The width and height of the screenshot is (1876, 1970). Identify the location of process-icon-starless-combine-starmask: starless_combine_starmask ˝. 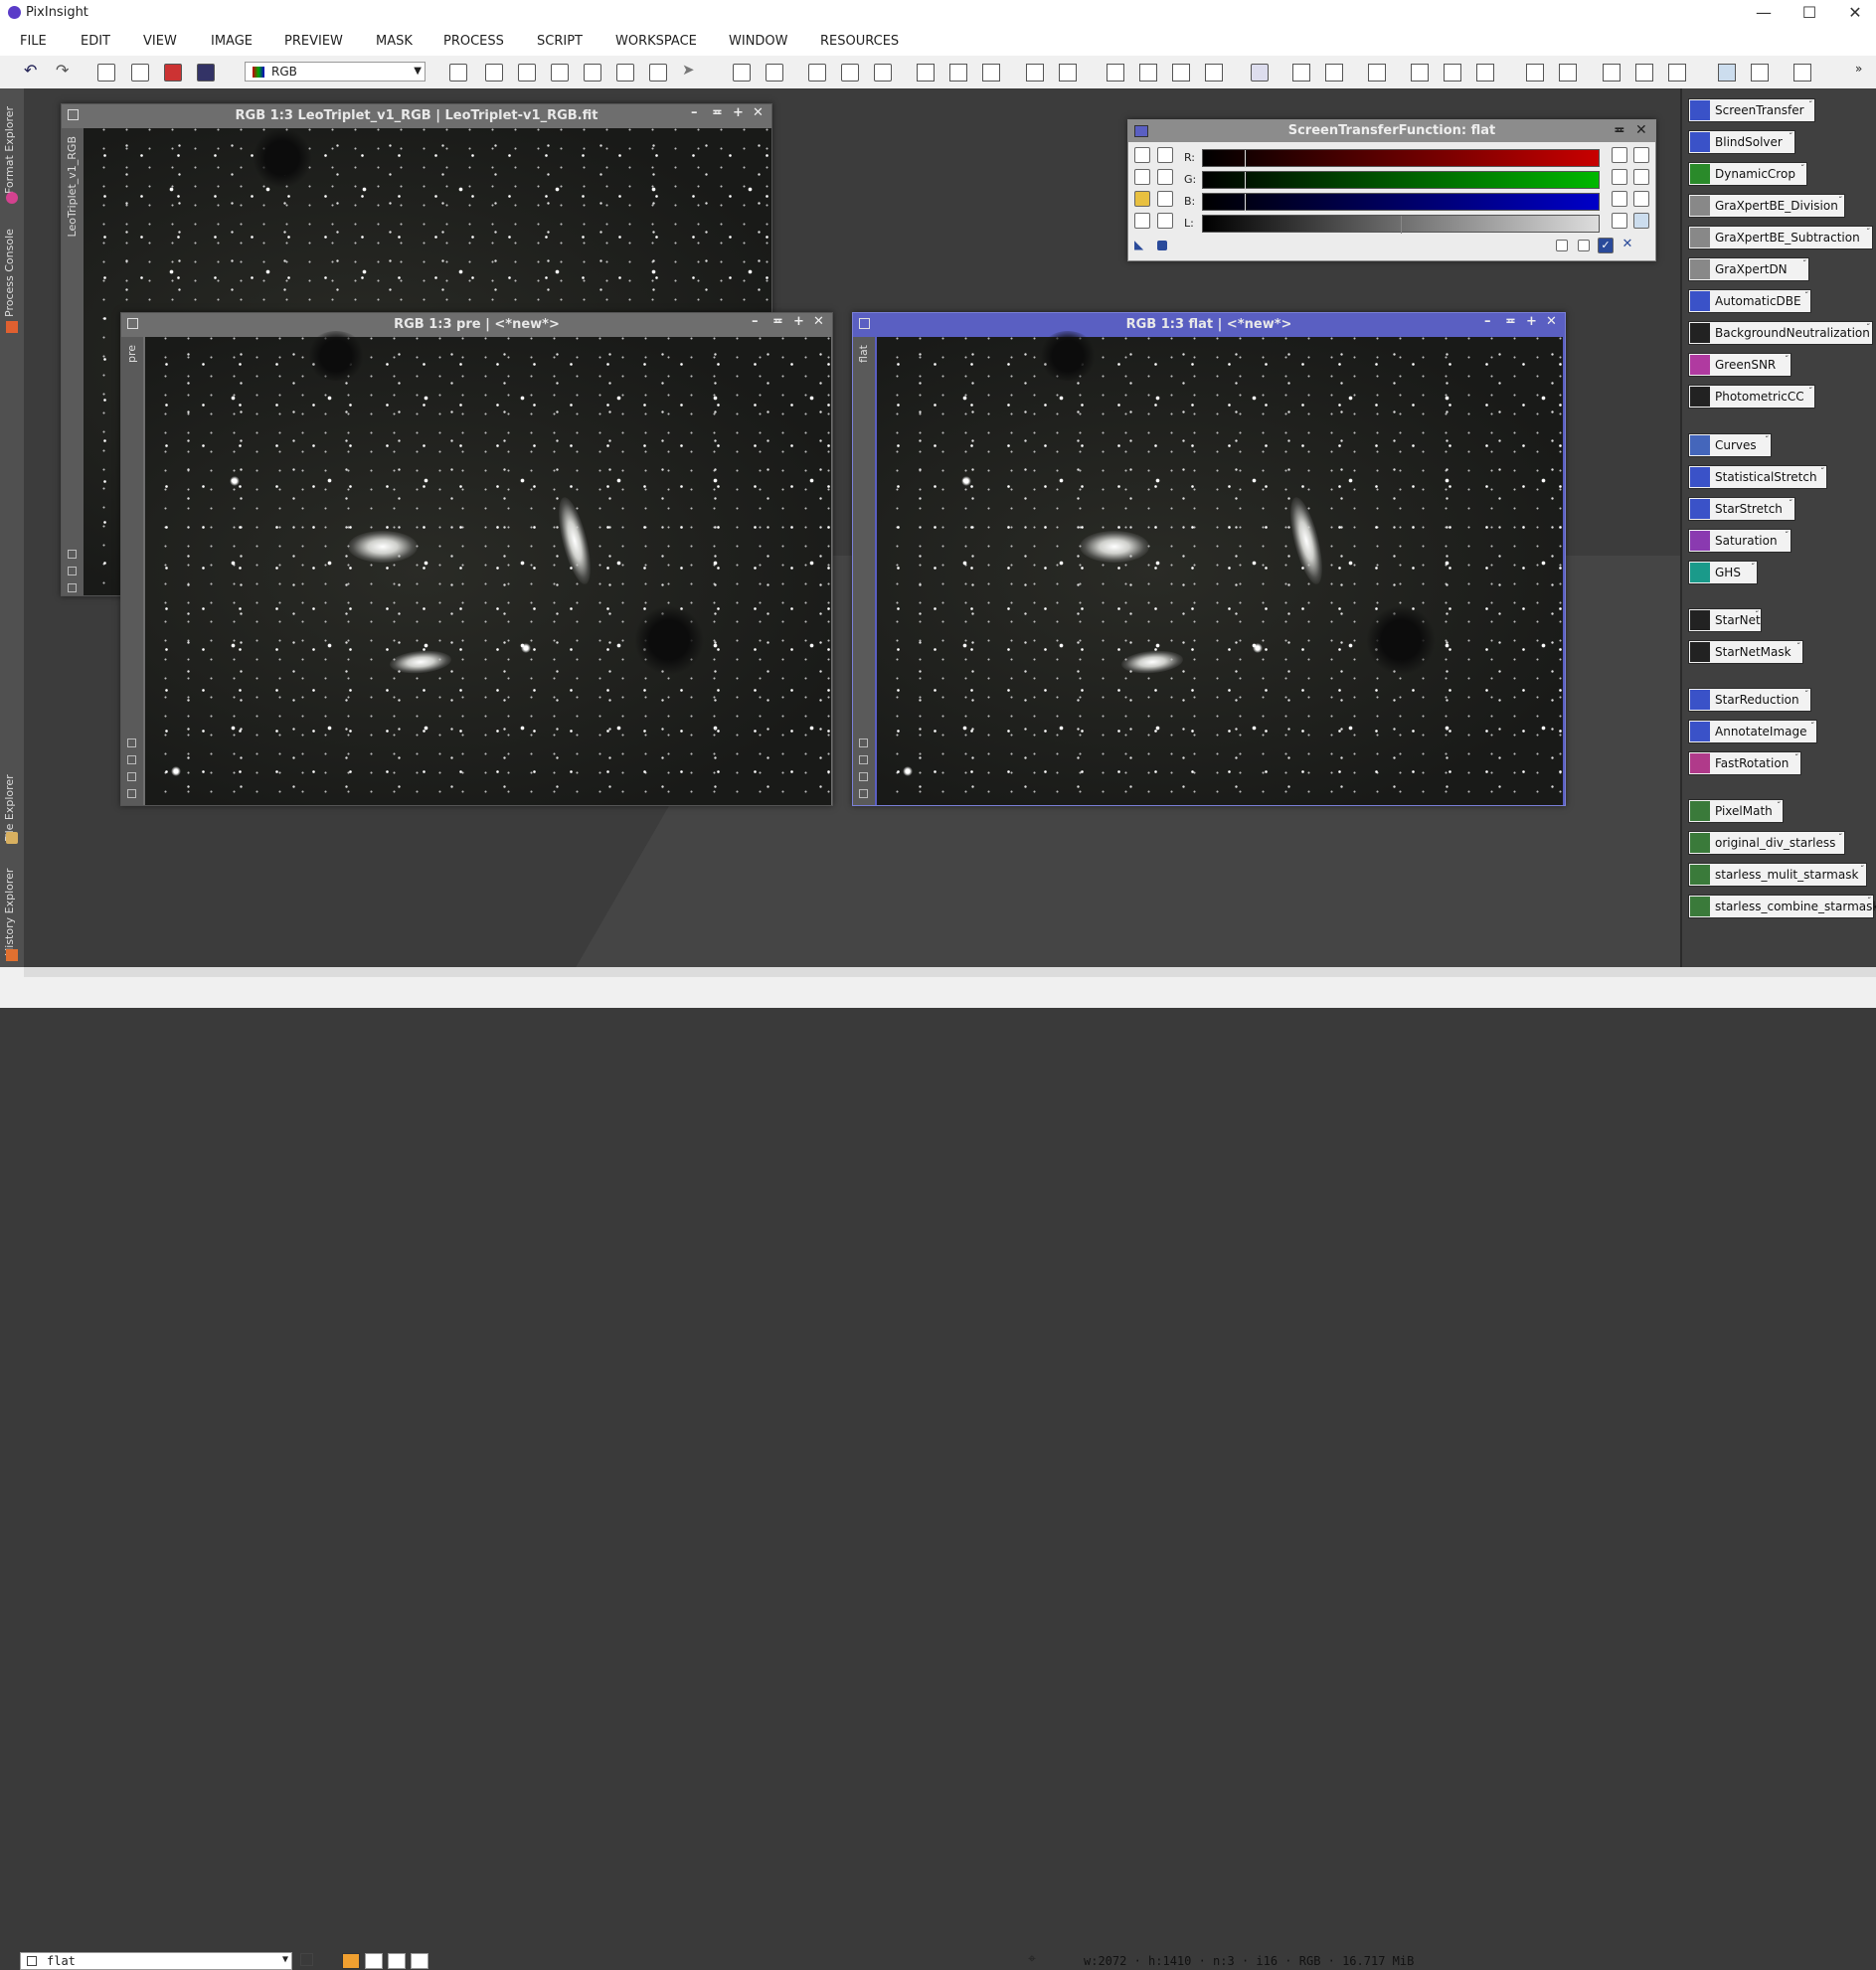
(1782, 906).